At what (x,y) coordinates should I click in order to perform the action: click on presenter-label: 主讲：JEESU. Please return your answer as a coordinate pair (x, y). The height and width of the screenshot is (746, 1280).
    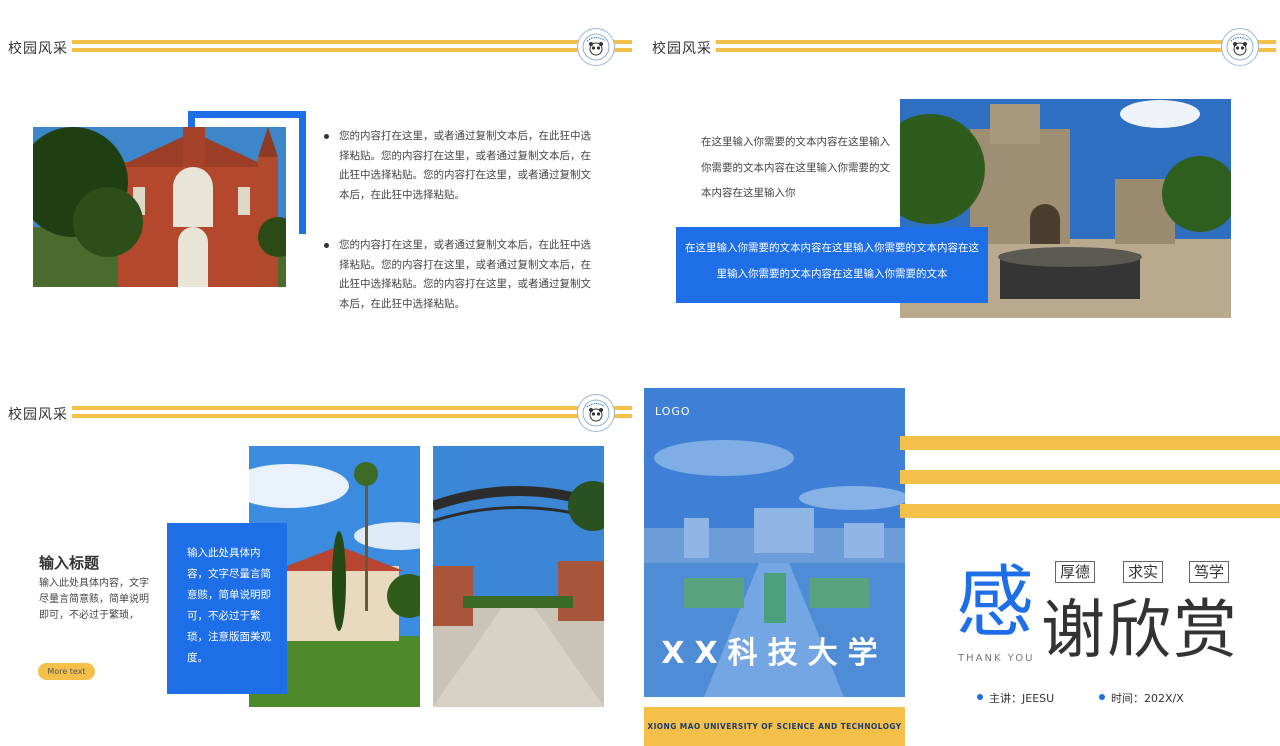
    Looking at the image, I should click on (1015, 698).